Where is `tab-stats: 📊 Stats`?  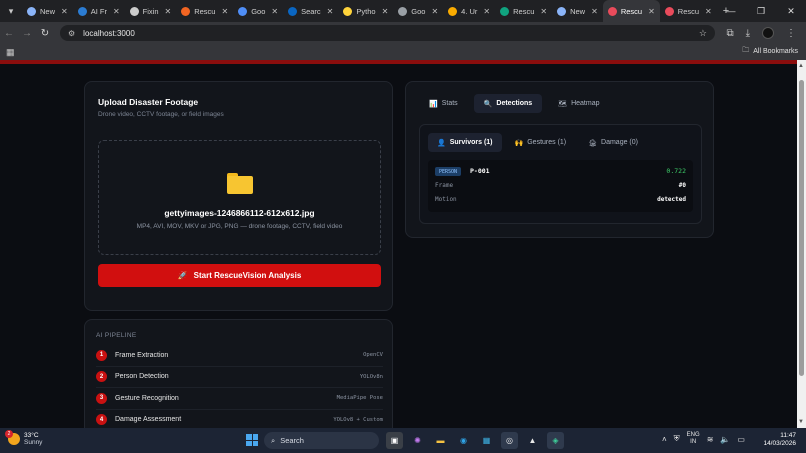 tab-stats: 📊 Stats is located at coordinates (443, 103).